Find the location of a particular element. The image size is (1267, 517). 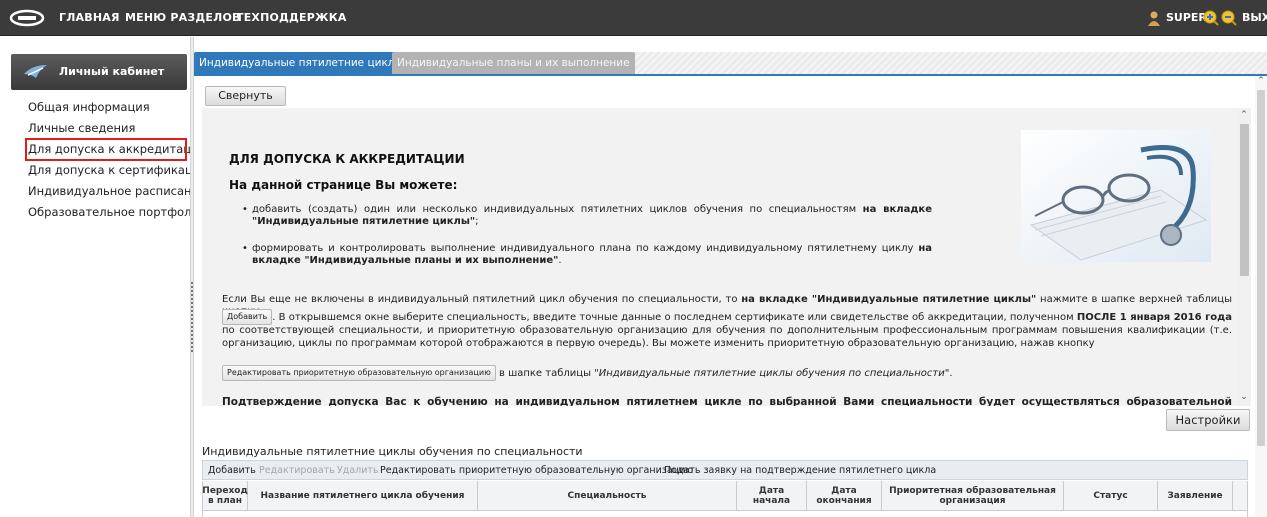

col-specialty: Специальность is located at coordinates (607, 496).